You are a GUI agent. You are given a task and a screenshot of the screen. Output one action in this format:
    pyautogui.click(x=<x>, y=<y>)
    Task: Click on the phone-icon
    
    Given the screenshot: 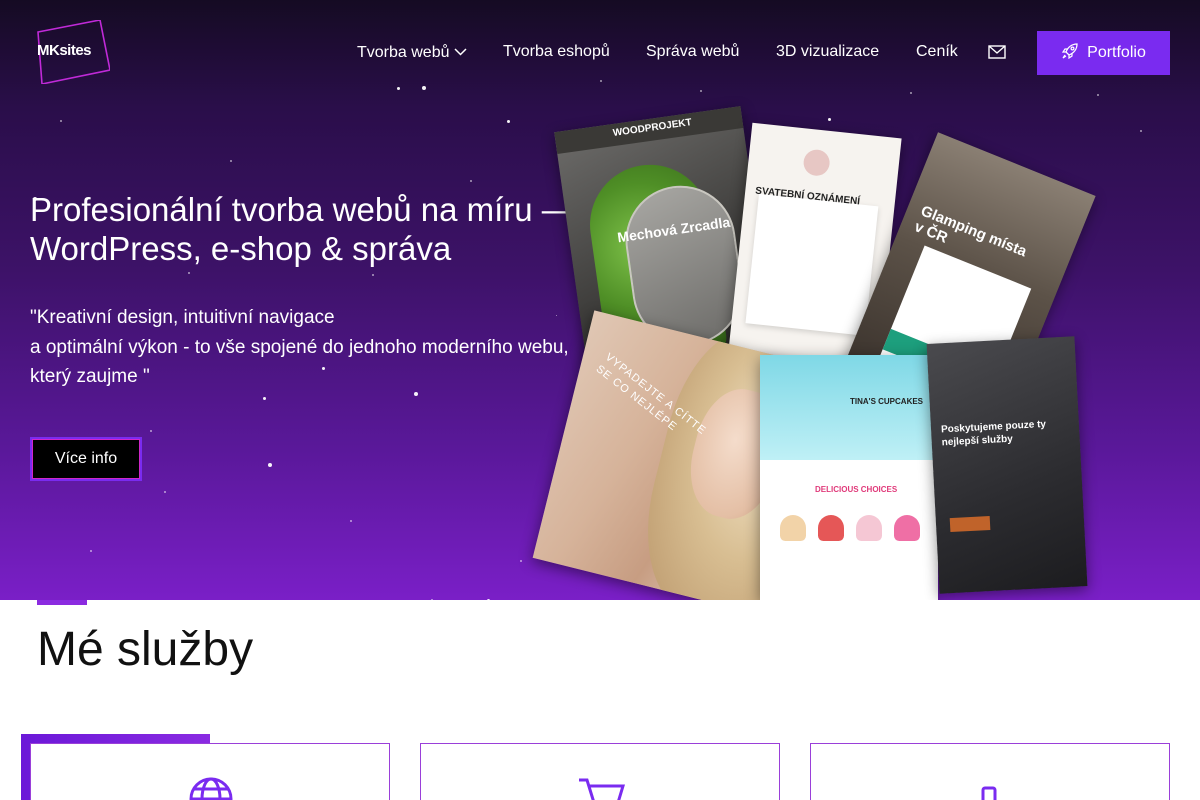 What is the action you would take?
    pyautogui.click(x=989, y=793)
    